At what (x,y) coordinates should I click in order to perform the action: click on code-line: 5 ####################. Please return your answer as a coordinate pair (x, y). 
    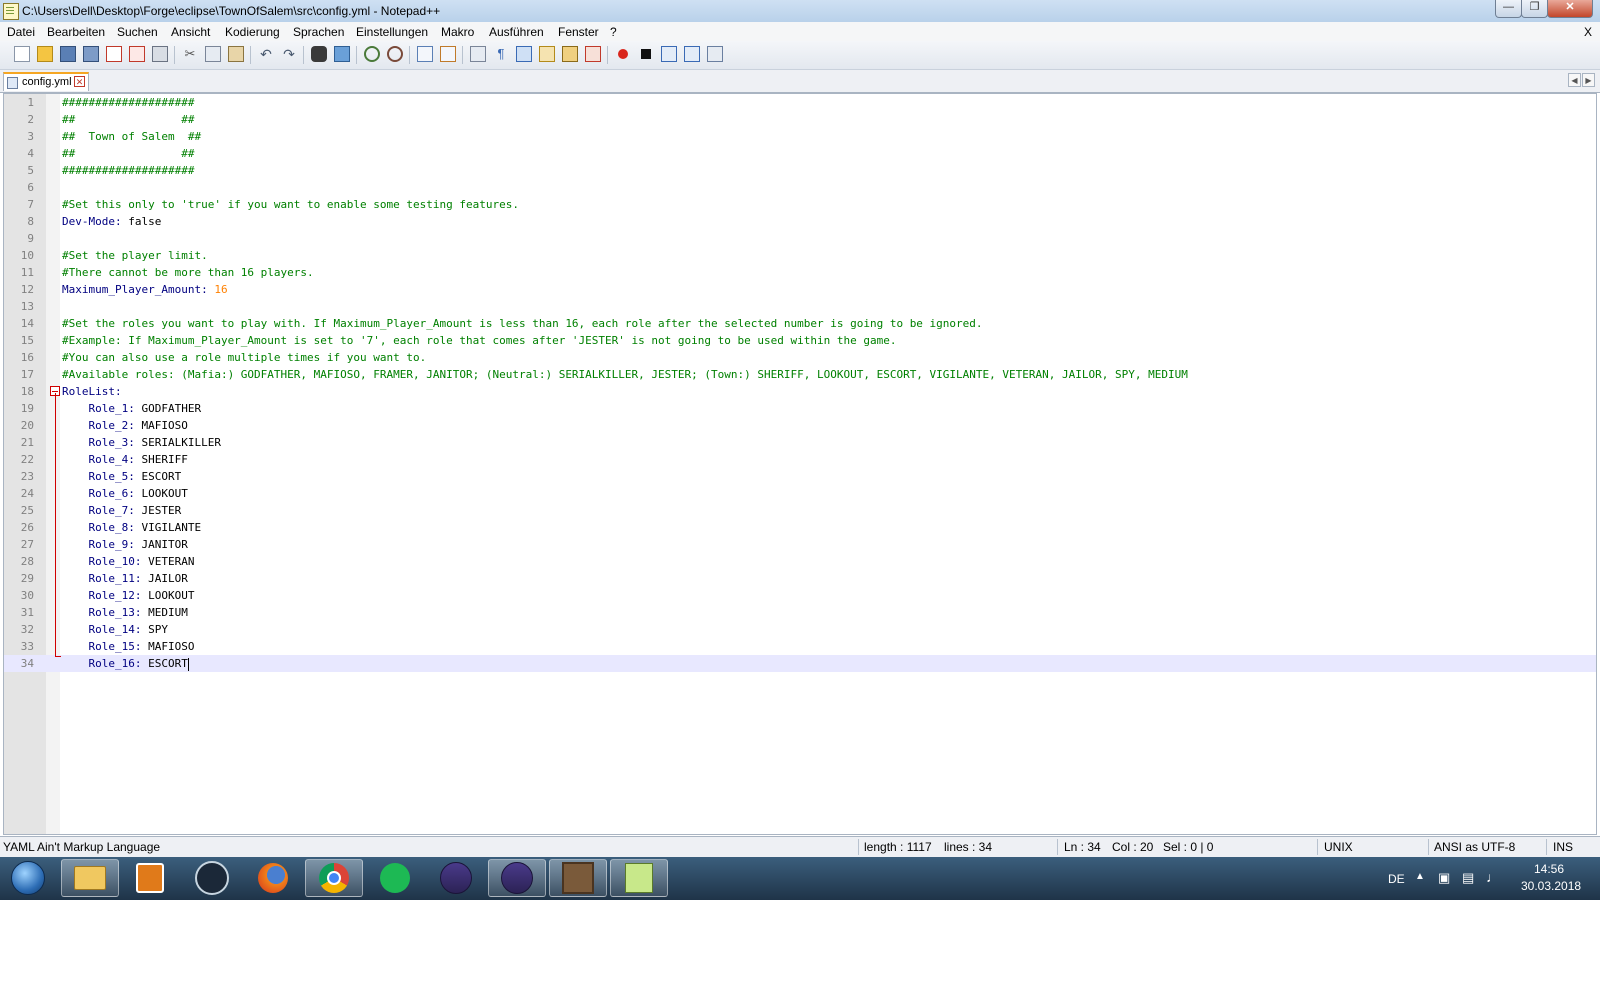
    Looking at the image, I should click on (800, 170).